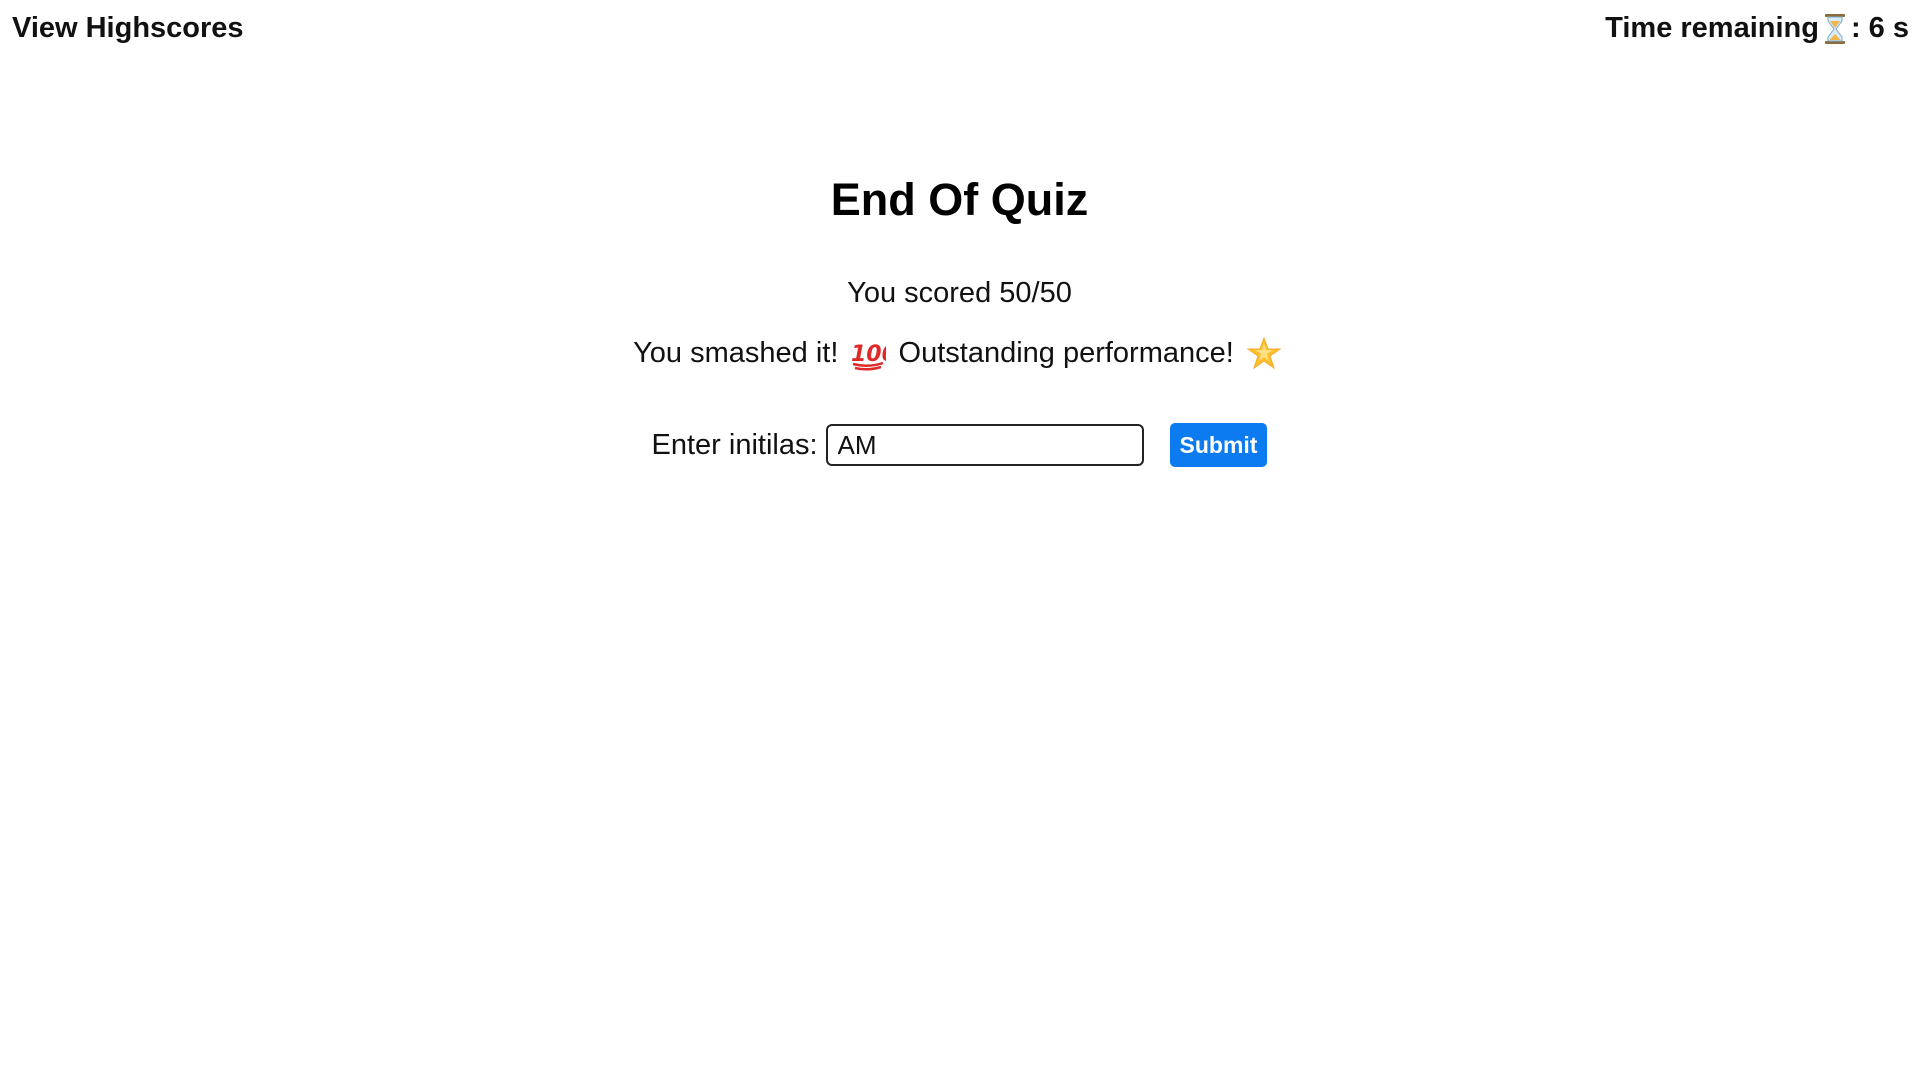 This screenshot has height=1076, width=1919. Describe the element at coordinates (1264, 353) in the screenshot. I see `glowing-star-icon` at that location.